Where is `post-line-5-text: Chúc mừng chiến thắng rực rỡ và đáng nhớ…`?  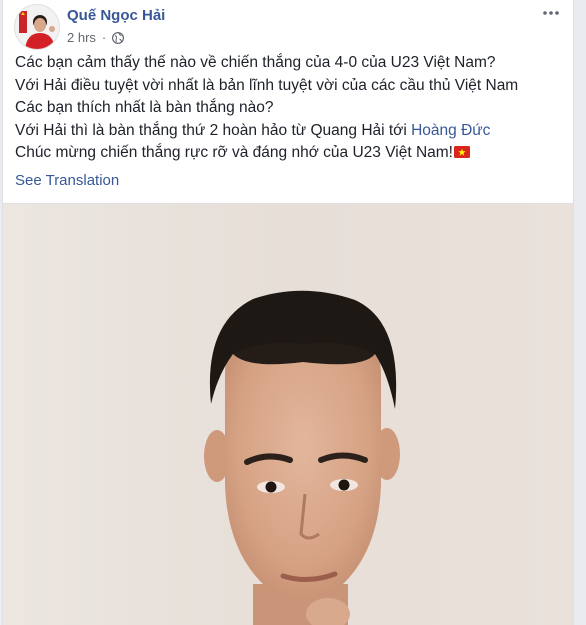 post-line-5-text: Chúc mừng chiến thắng rực rỡ và đáng nhớ… is located at coordinates (234, 153).